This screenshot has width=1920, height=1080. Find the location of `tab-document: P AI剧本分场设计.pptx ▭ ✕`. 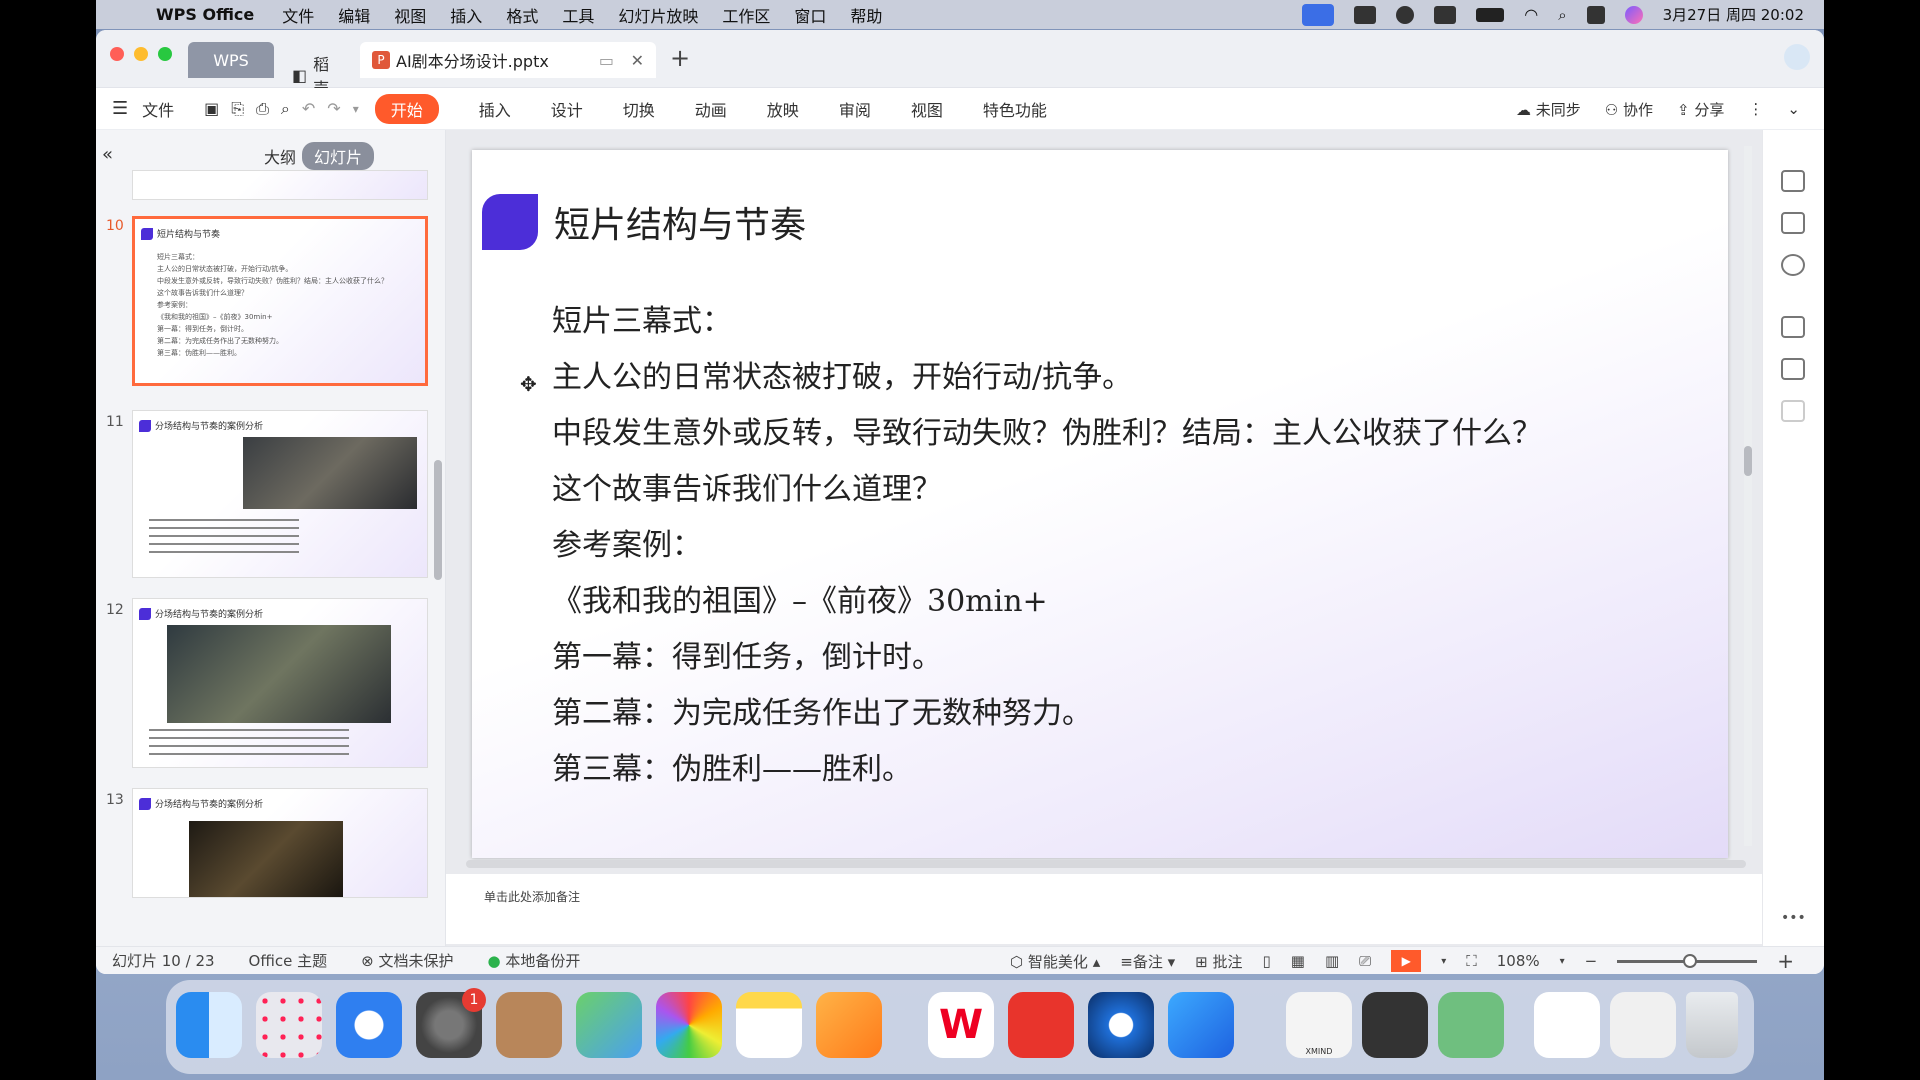

tab-document: P AI剧本分场设计.pptx ▭ ✕ is located at coordinates (508, 60).